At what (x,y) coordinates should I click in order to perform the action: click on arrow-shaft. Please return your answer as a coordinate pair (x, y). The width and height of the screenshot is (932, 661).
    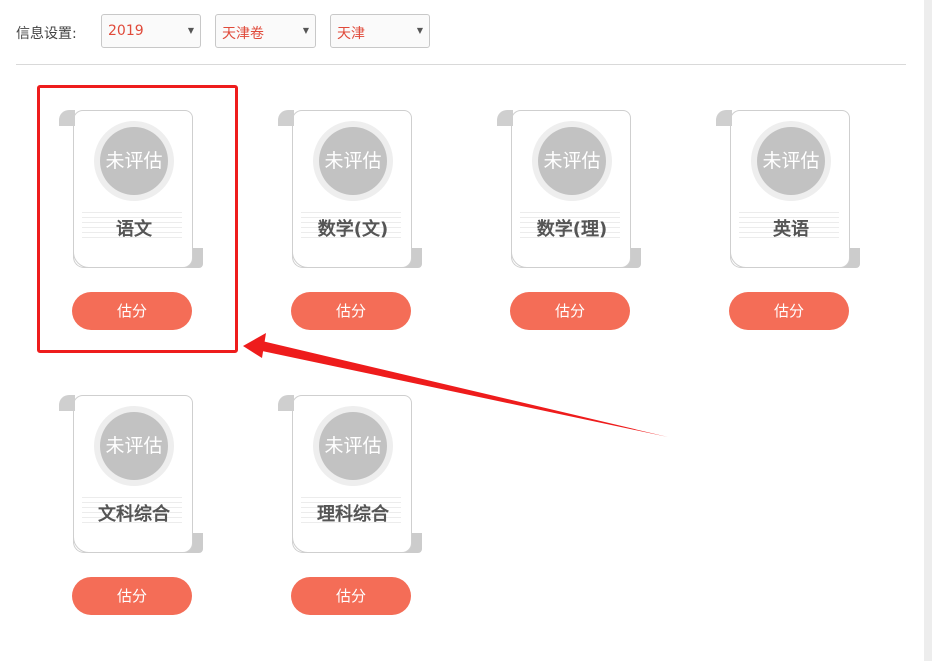
    Looking at the image, I should click on (465, 389).